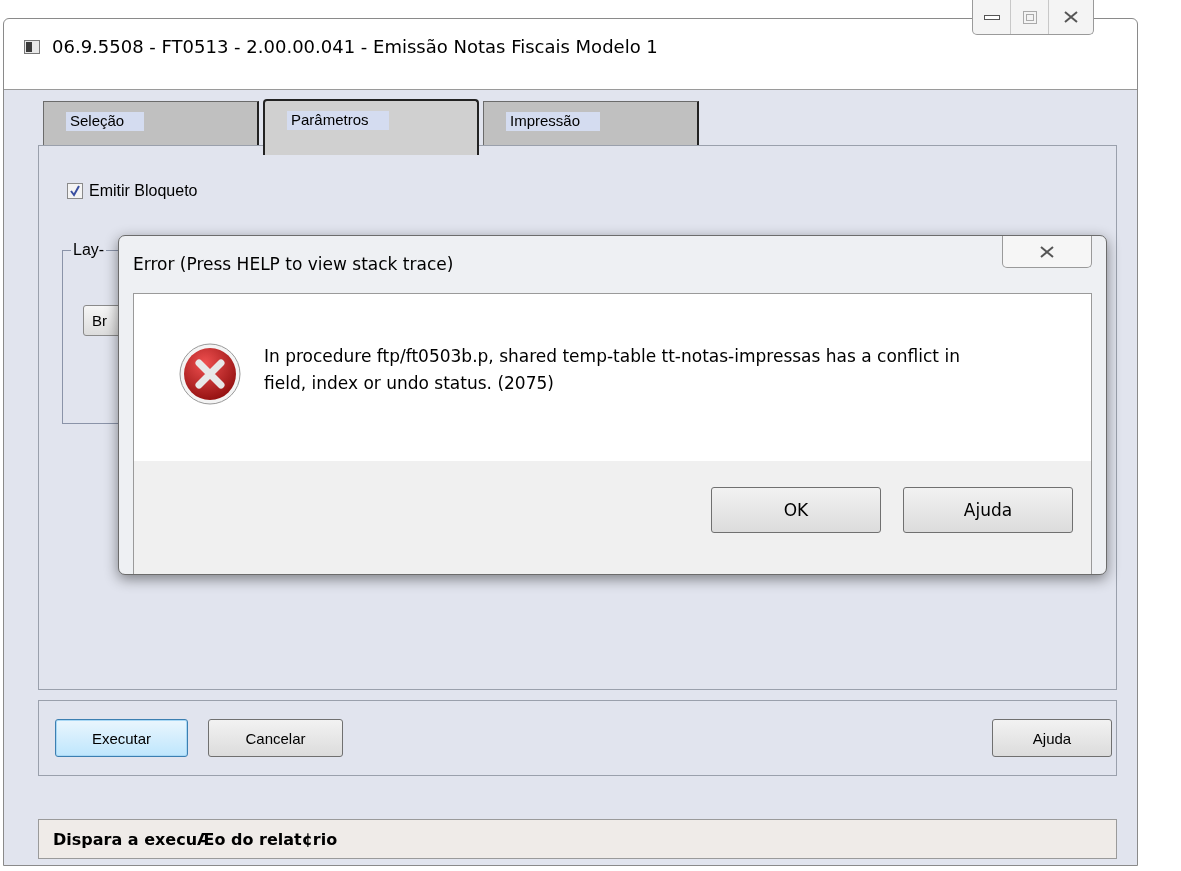  What do you see at coordinates (151, 123) in the screenshot?
I see `tab: Seleção` at bounding box center [151, 123].